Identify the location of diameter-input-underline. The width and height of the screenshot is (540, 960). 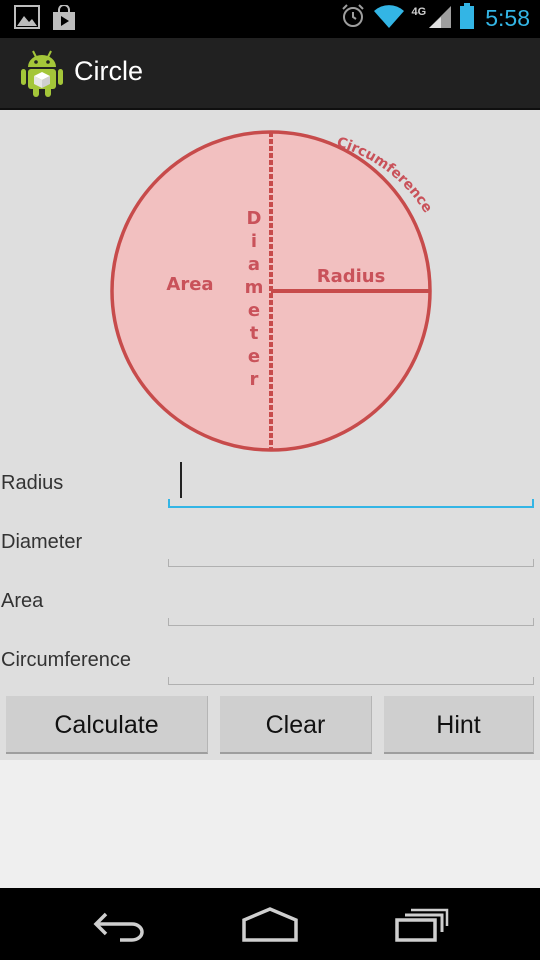
(351, 563).